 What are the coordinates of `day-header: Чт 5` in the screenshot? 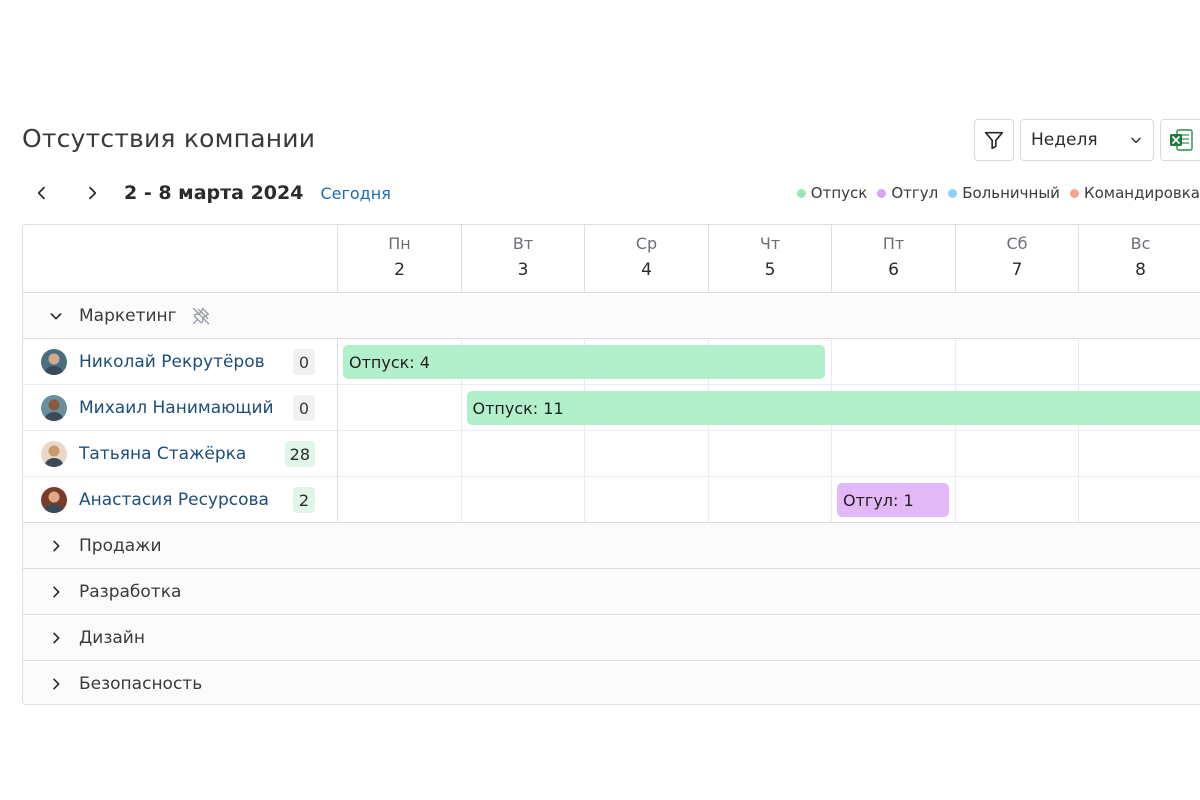 It's located at (769, 259).